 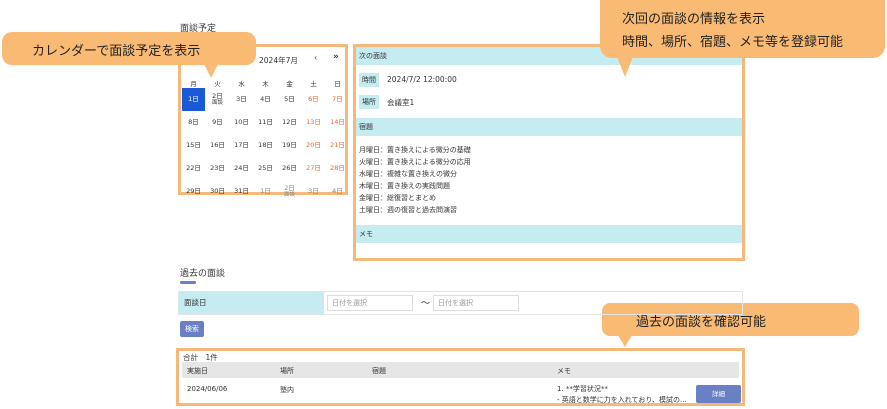 I want to click on calendar-day: 8日, so click(x=193, y=122).